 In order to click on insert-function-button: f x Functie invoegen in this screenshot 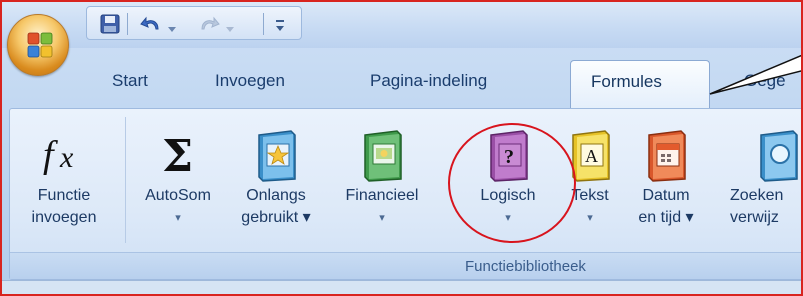, I will do `click(64, 179)`.